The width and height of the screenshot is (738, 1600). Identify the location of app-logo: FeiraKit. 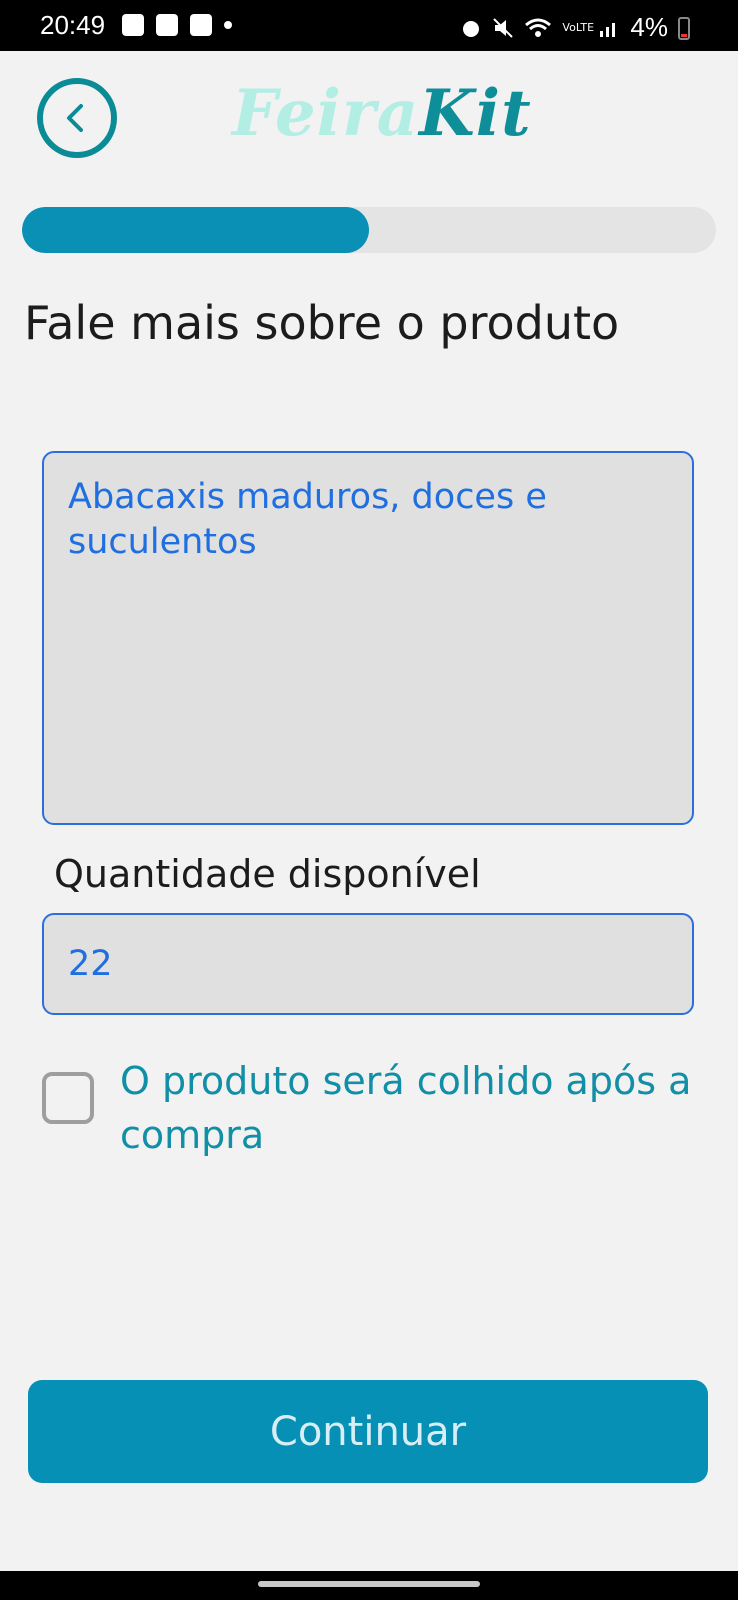
(382, 113).